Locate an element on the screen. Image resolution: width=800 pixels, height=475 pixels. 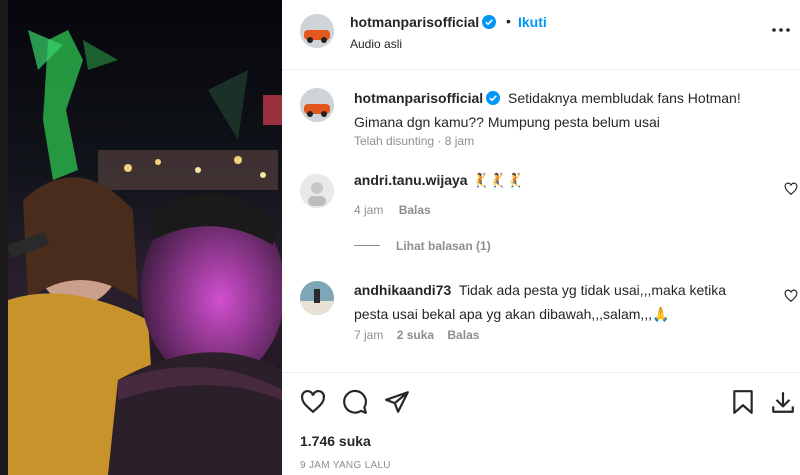
post-actions: 1.746 suka 9 JAM YANG LALU is located at coordinates (541, 423).